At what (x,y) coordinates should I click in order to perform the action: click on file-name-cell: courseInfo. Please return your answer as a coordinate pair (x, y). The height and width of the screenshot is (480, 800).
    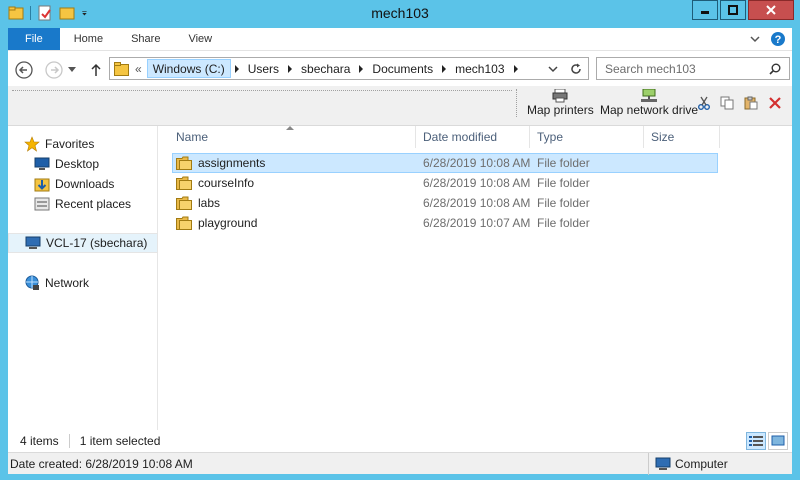
    Looking at the image, I should click on (287, 183).